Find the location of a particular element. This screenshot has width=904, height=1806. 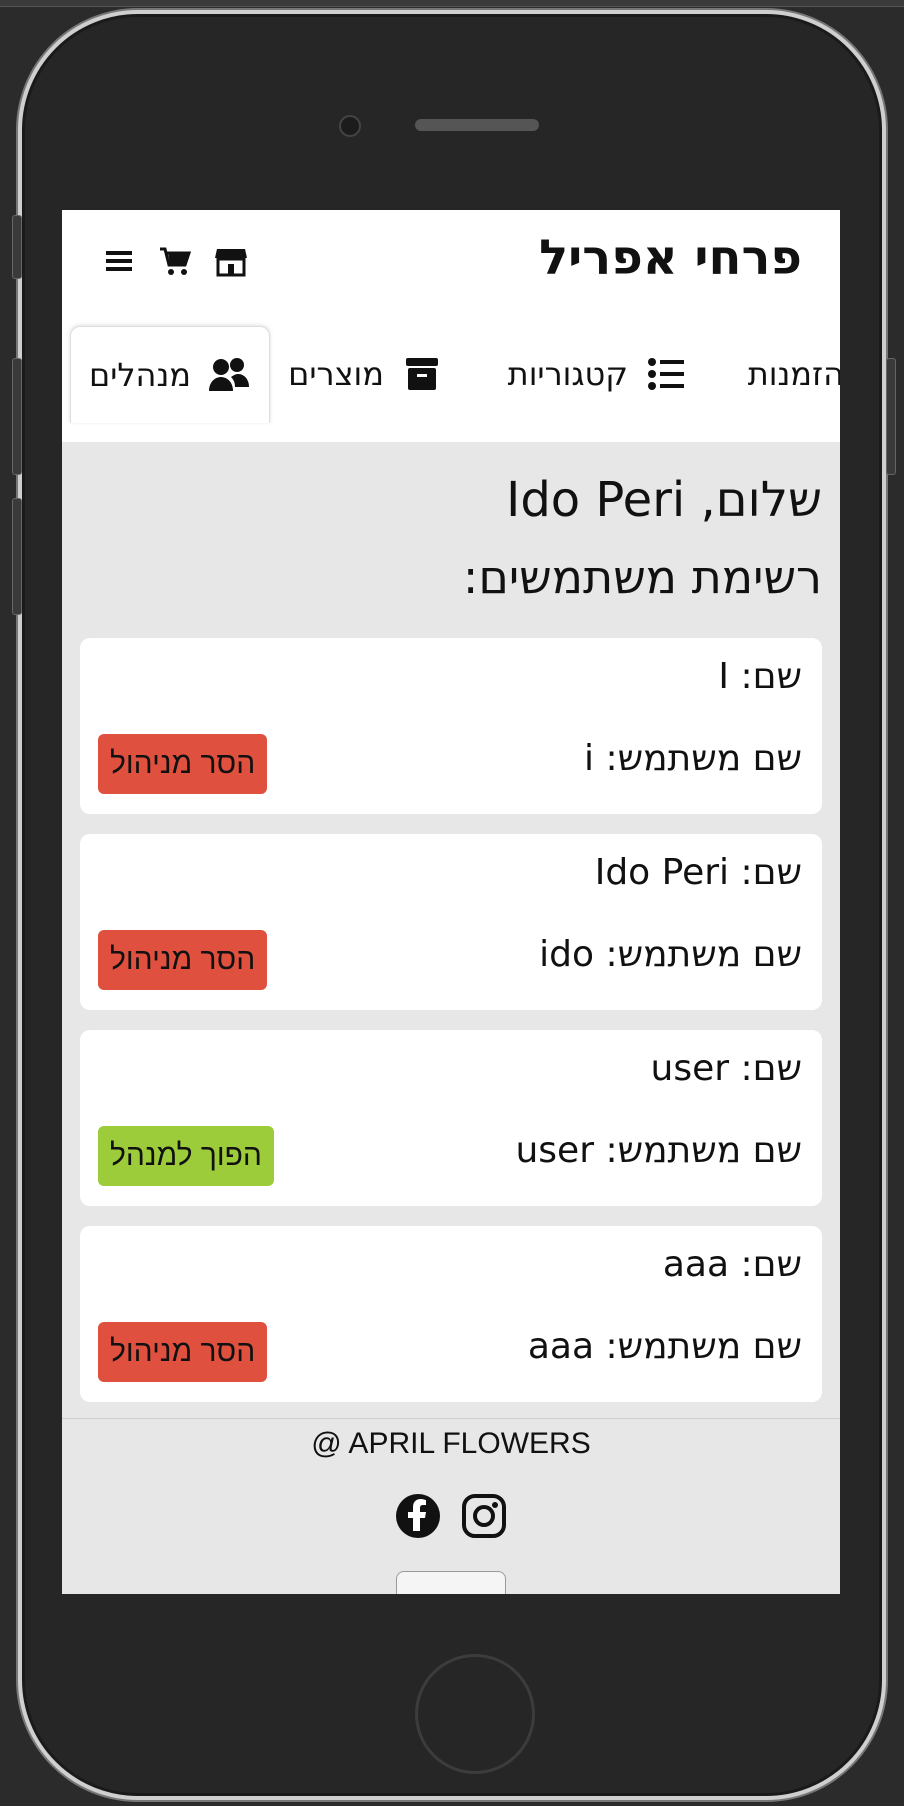

window-top-bar is located at coordinates (452, 3).